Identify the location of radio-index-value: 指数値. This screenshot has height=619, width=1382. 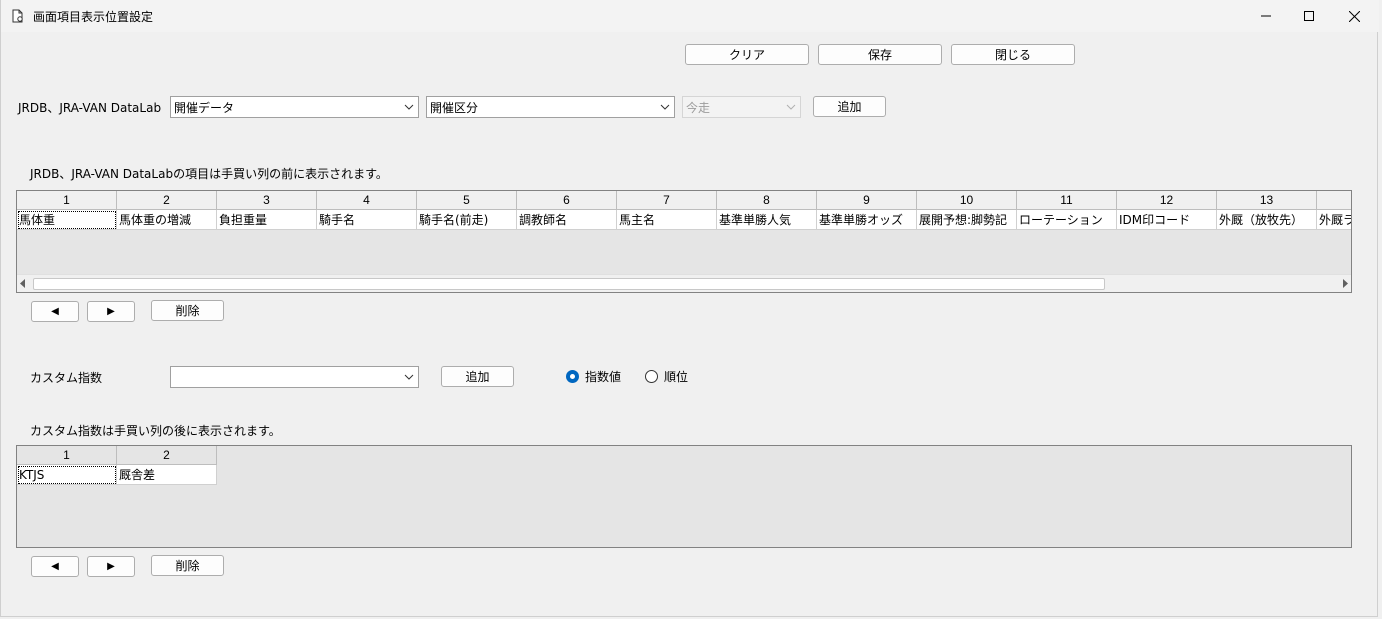
(593, 376).